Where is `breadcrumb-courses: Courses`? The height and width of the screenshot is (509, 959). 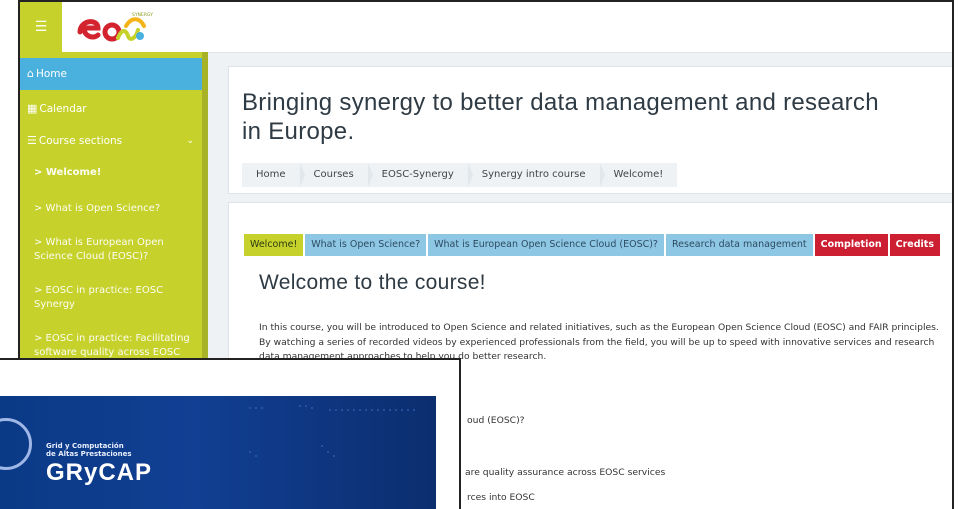 breadcrumb-courses: Courses is located at coordinates (336, 175).